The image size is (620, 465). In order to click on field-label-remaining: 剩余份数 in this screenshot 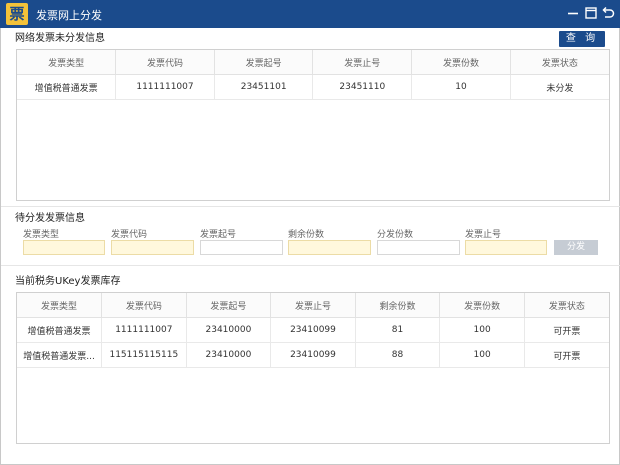, I will do `click(306, 235)`.